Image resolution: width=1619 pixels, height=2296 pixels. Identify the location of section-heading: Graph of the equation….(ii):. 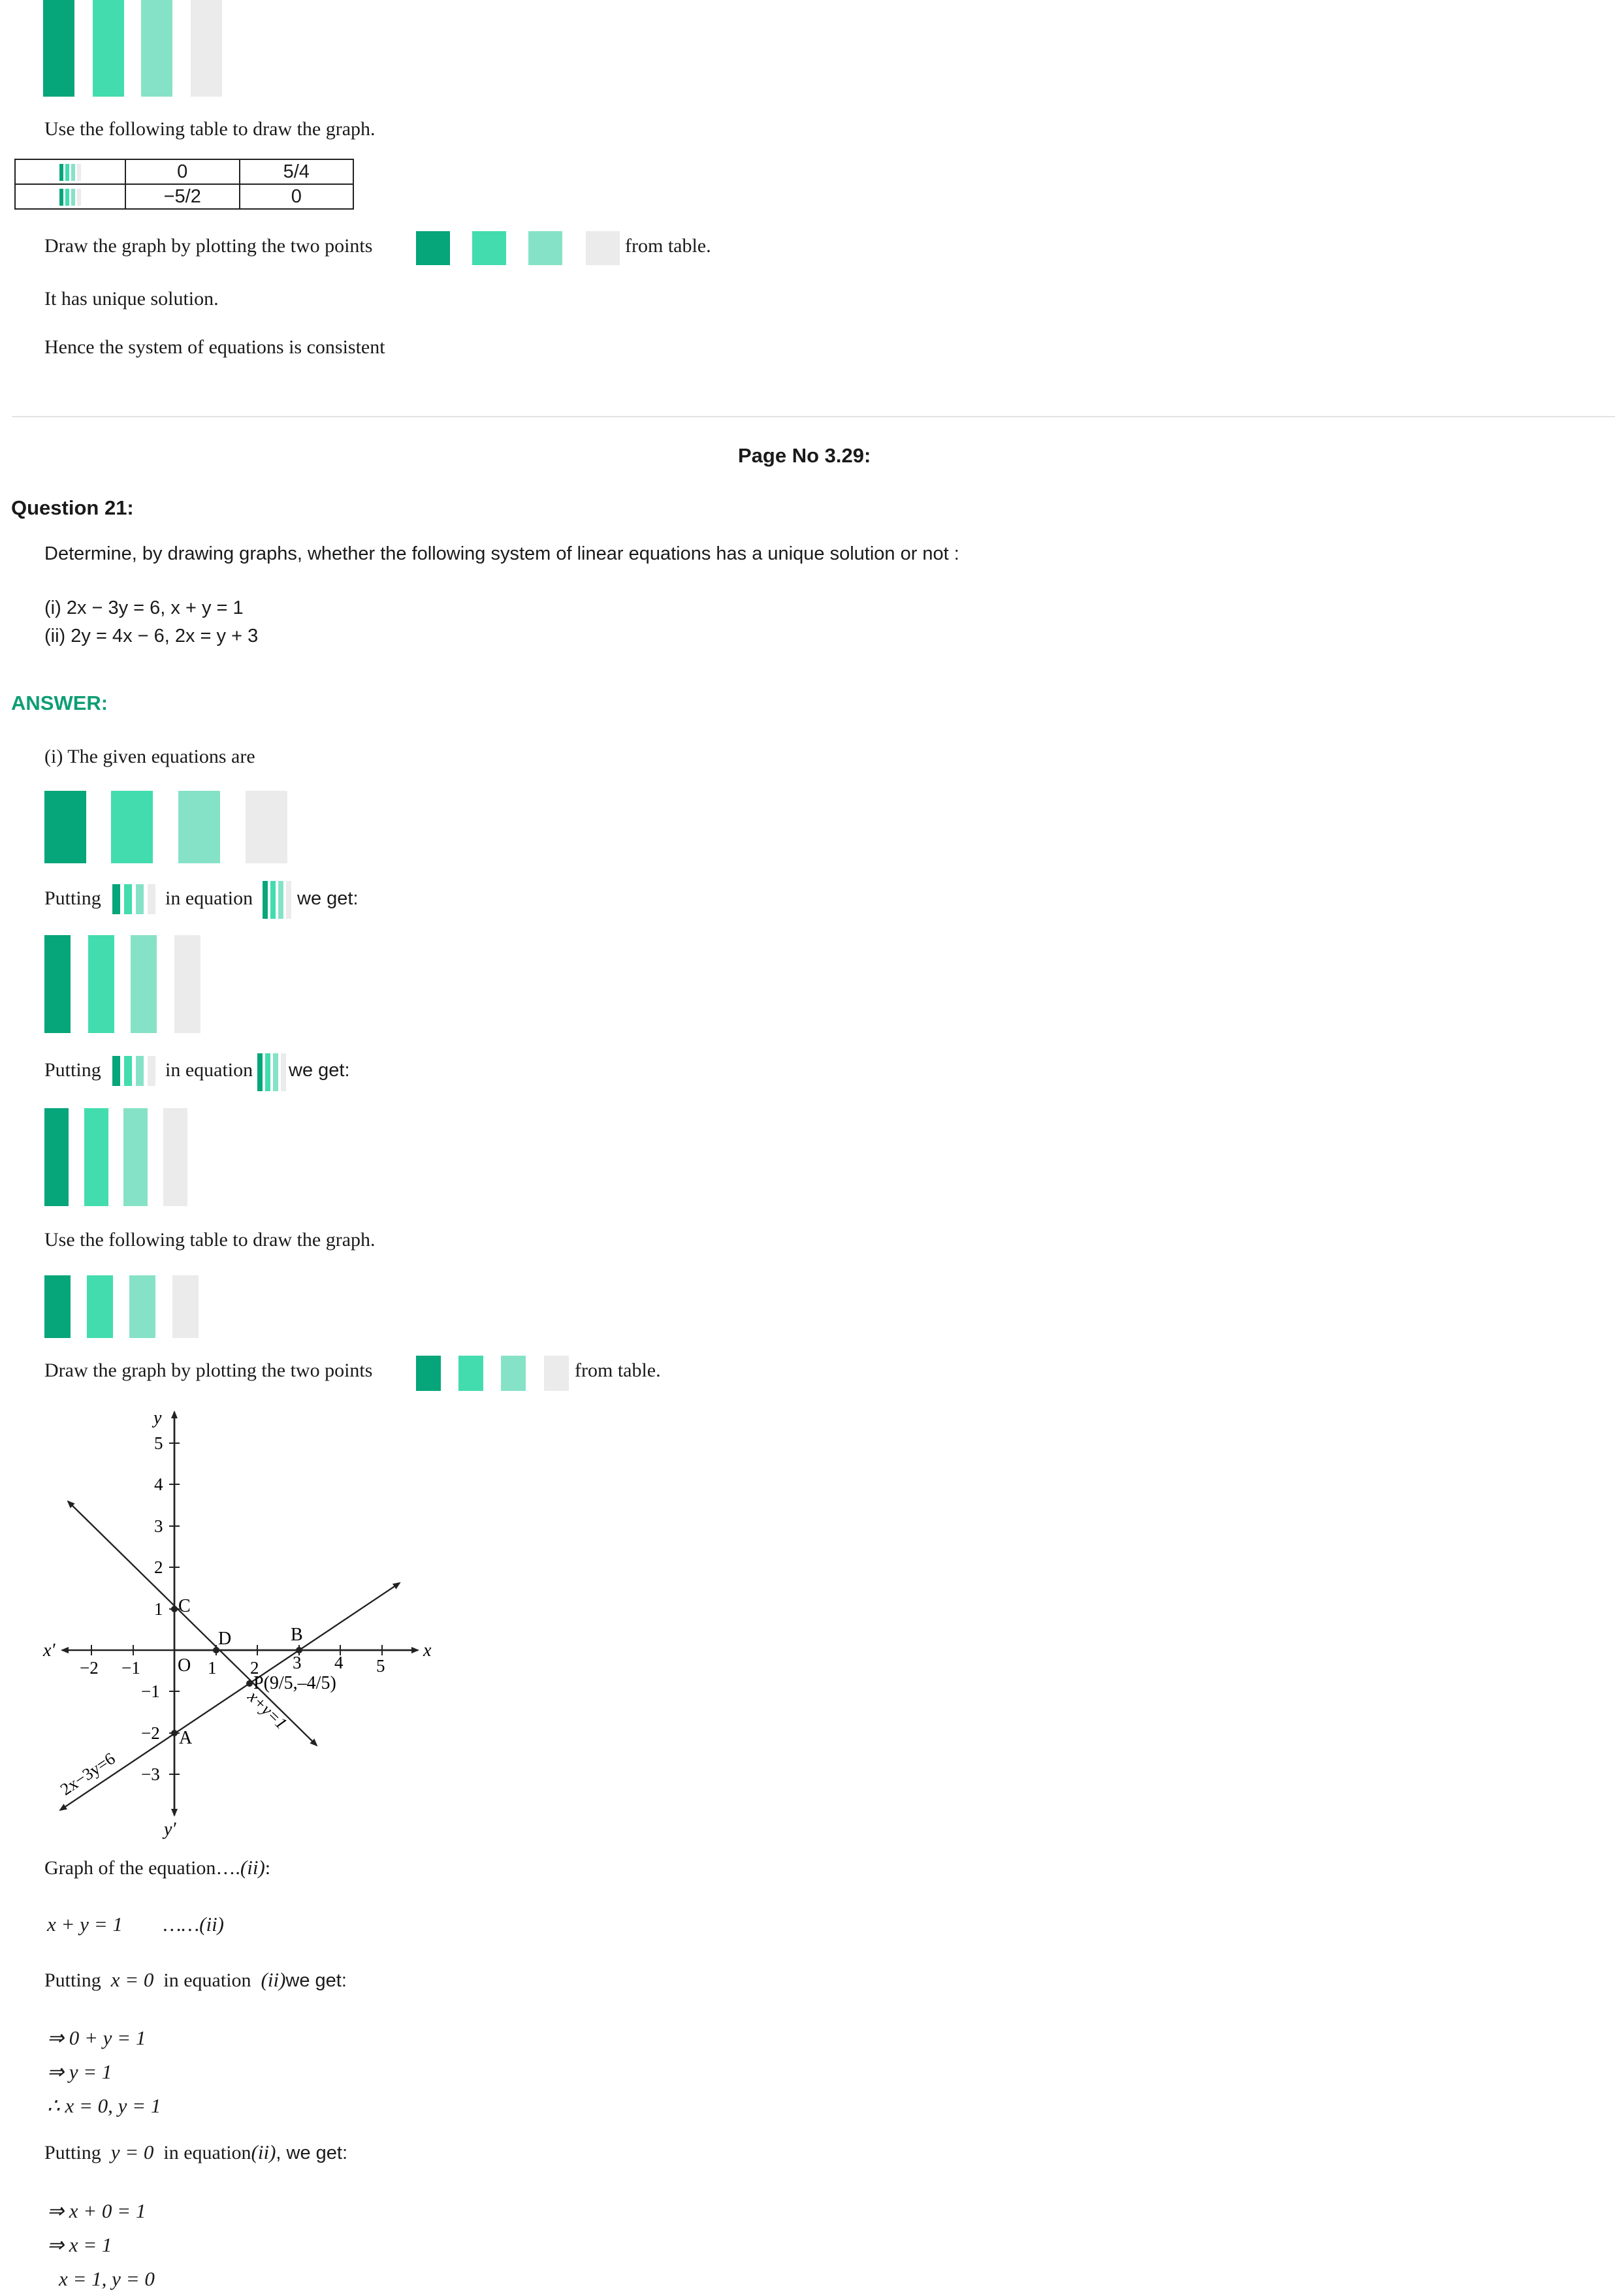
(157, 1867).